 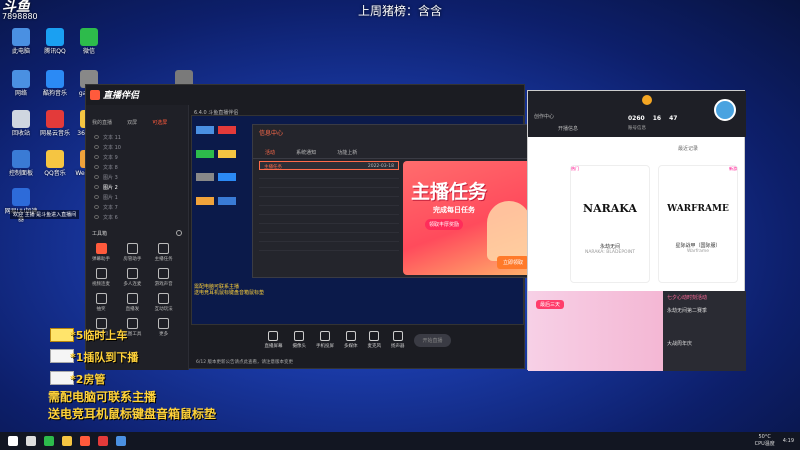 I want to click on tool-label: 主播任务, so click(x=163, y=259).